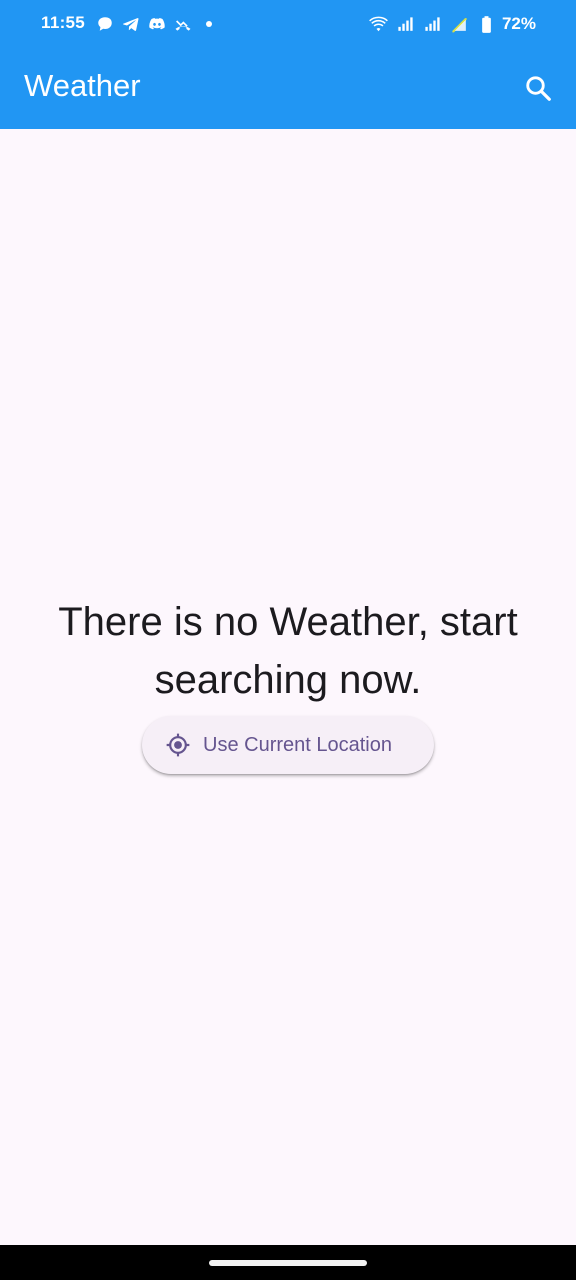  I want to click on top-bar: 11:55 72% Weather, so click(288, 64).